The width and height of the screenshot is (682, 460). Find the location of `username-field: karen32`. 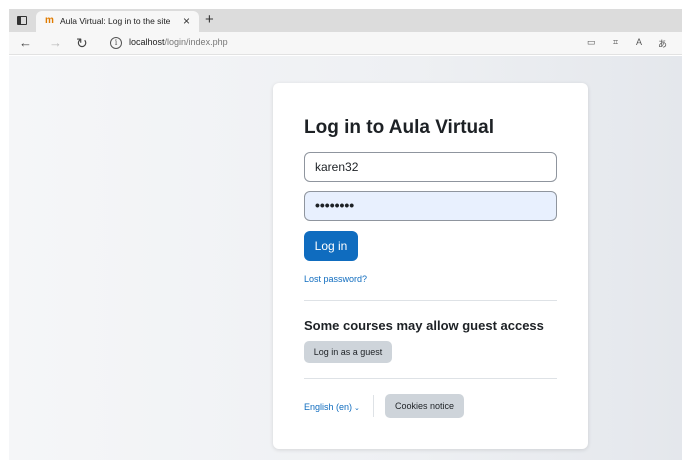

username-field: karen32 is located at coordinates (430, 167).